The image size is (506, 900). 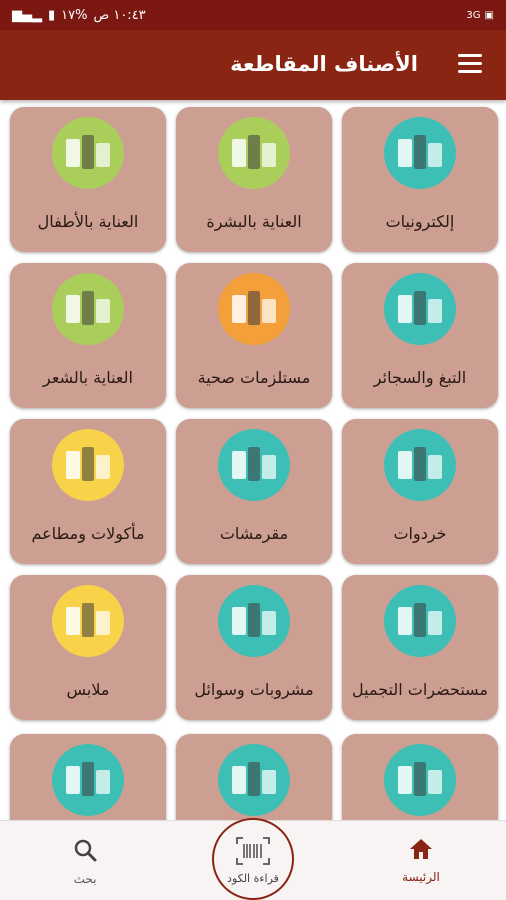 I want to click on tobacco-icon, so click(x=420, y=309).